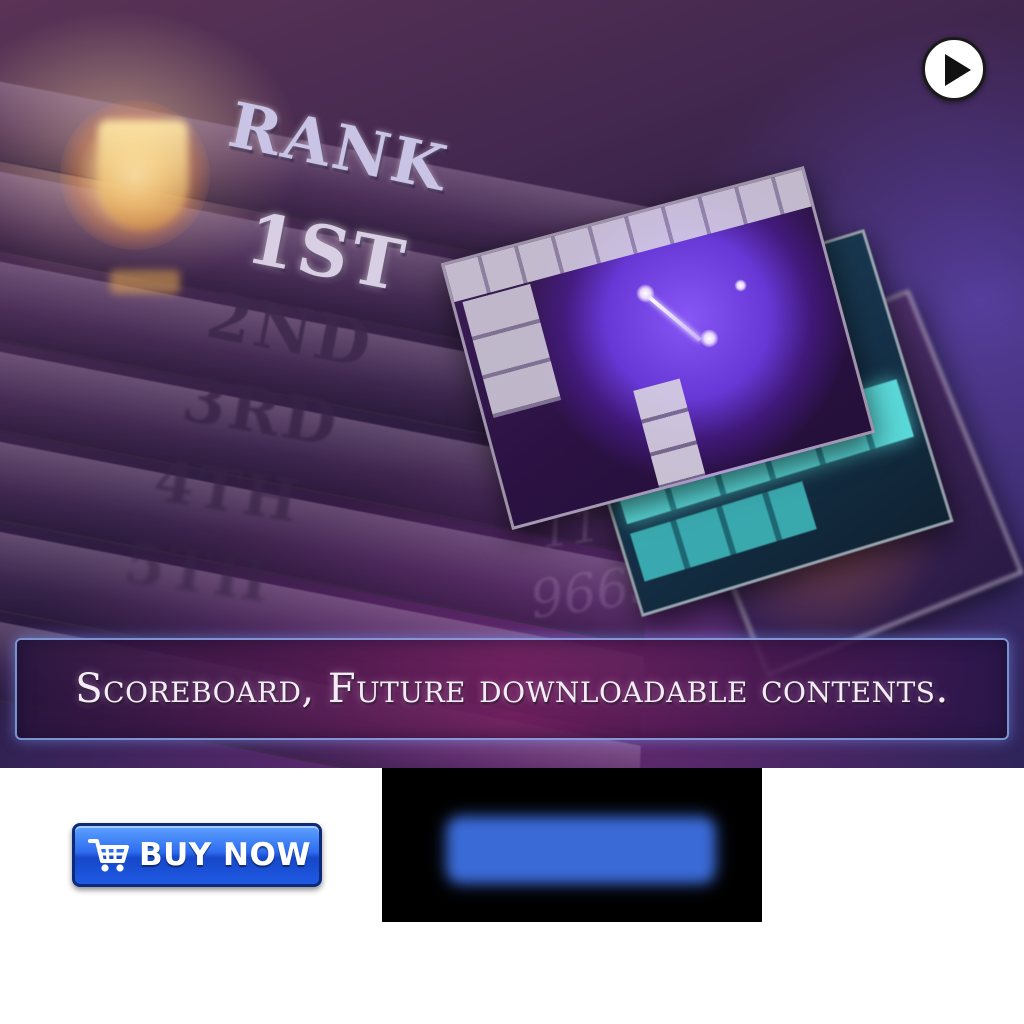 The image size is (1024, 1024). I want to click on trophy-icon, so click(130, 180).